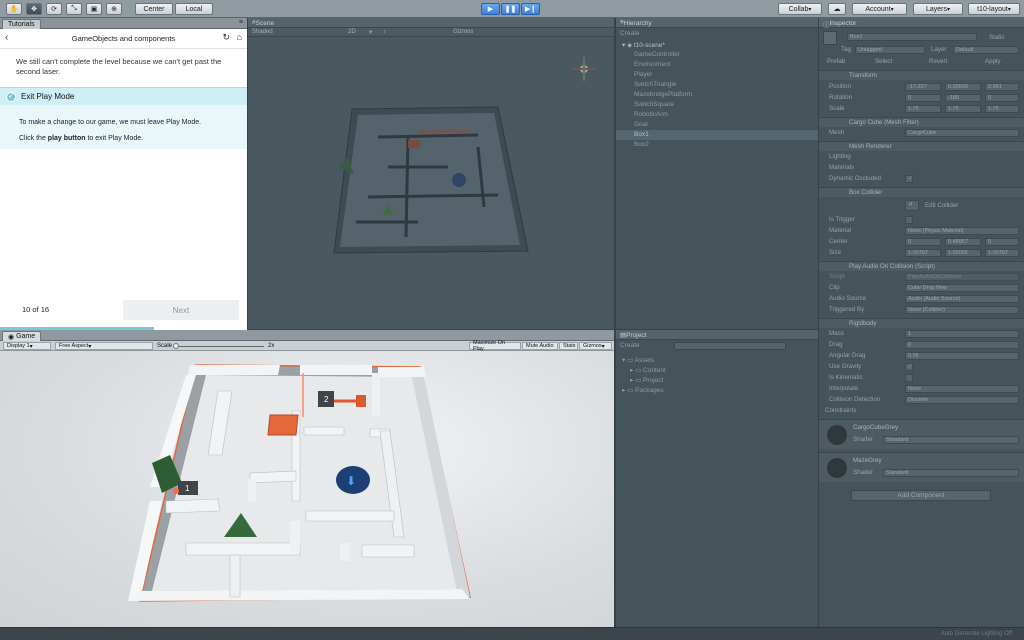 The height and width of the screenshot is (640, 1024). I want to click on dynamic-occluded-checkbox: ✓, so click(909, 179).